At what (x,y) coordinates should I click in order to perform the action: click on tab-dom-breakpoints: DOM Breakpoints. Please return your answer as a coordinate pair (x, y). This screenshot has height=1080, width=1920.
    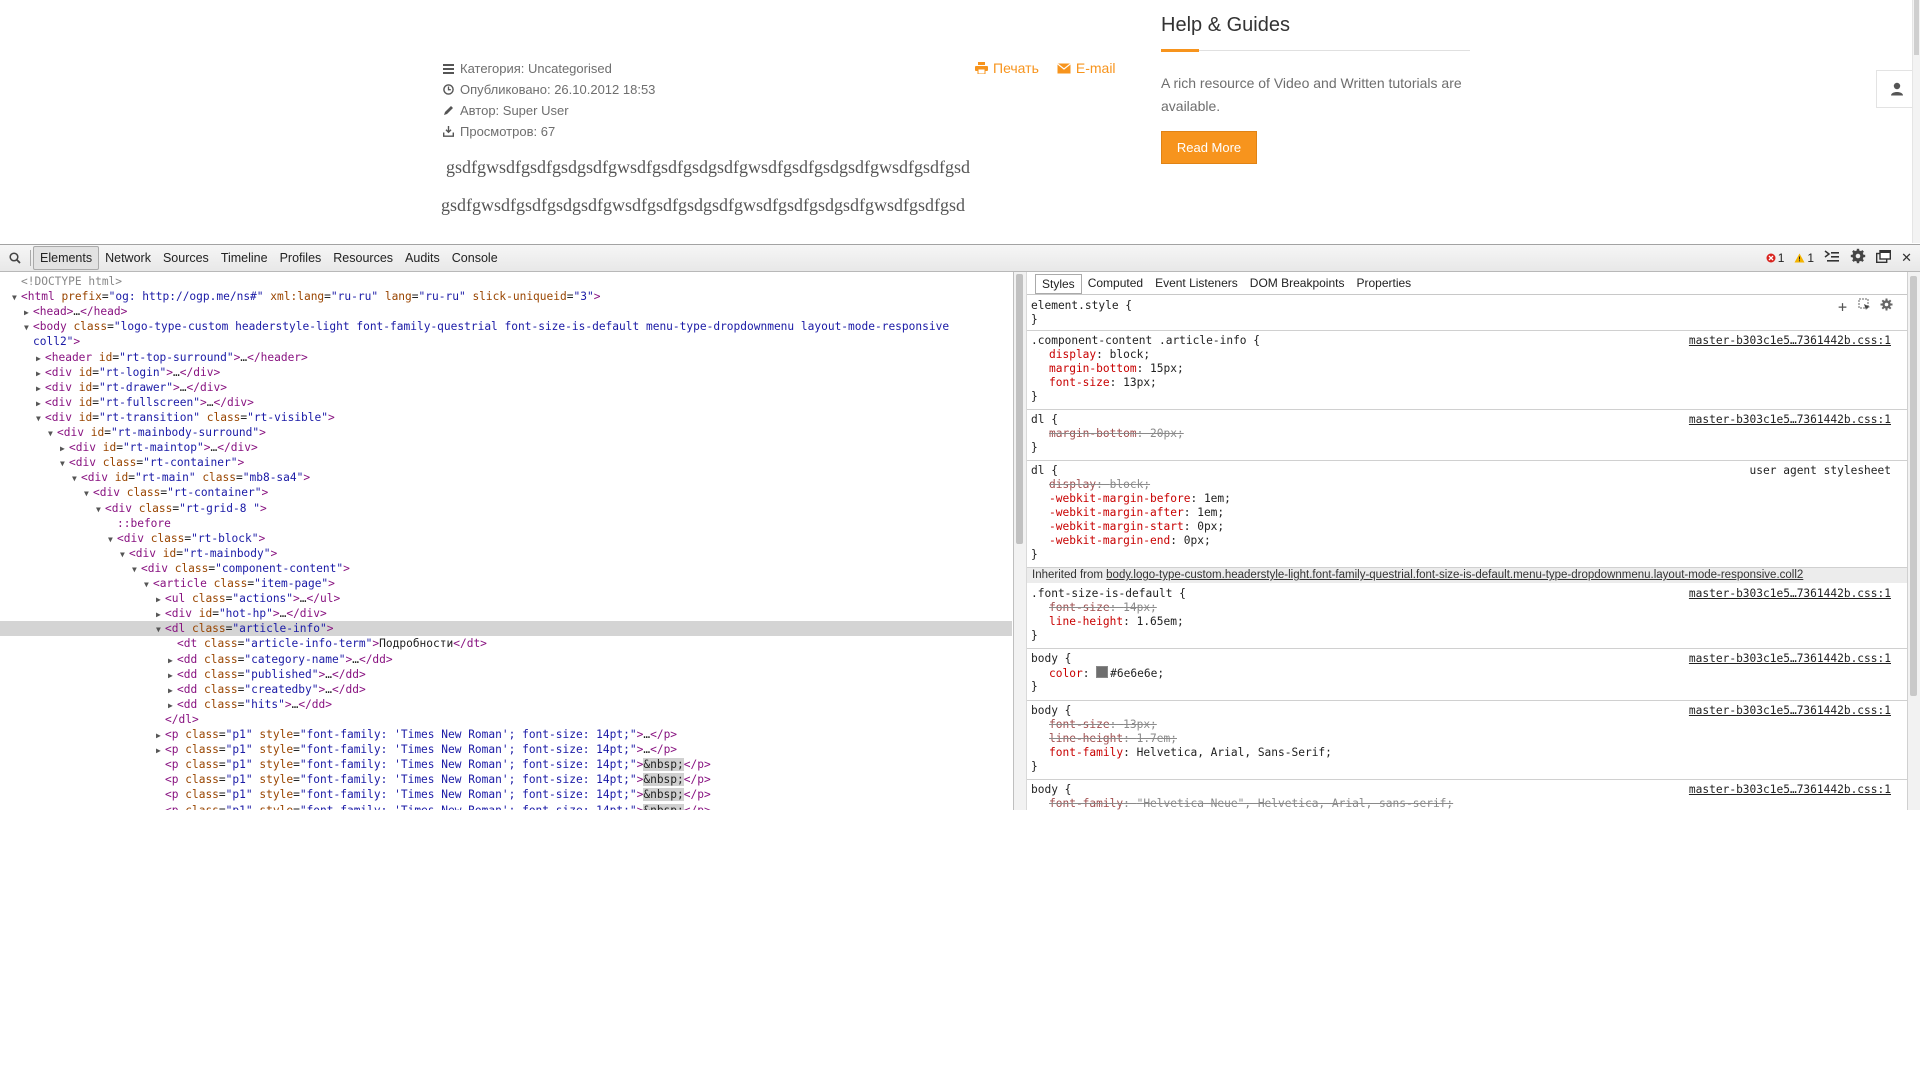
    Looking at the image, I should click on (1297, 283).